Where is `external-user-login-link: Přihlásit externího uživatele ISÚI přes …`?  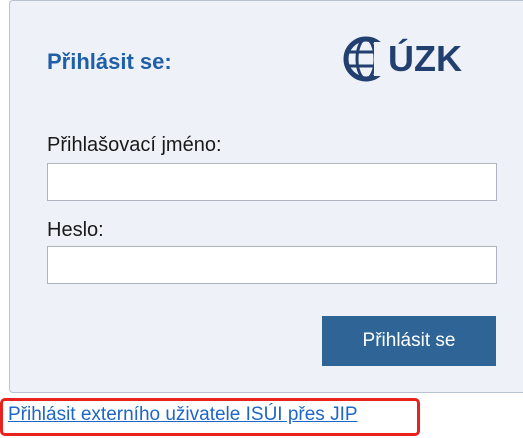
external-user-login-link: Přihlásit externího uživatele ISÚI přes … is located at coordinates (183, 415).